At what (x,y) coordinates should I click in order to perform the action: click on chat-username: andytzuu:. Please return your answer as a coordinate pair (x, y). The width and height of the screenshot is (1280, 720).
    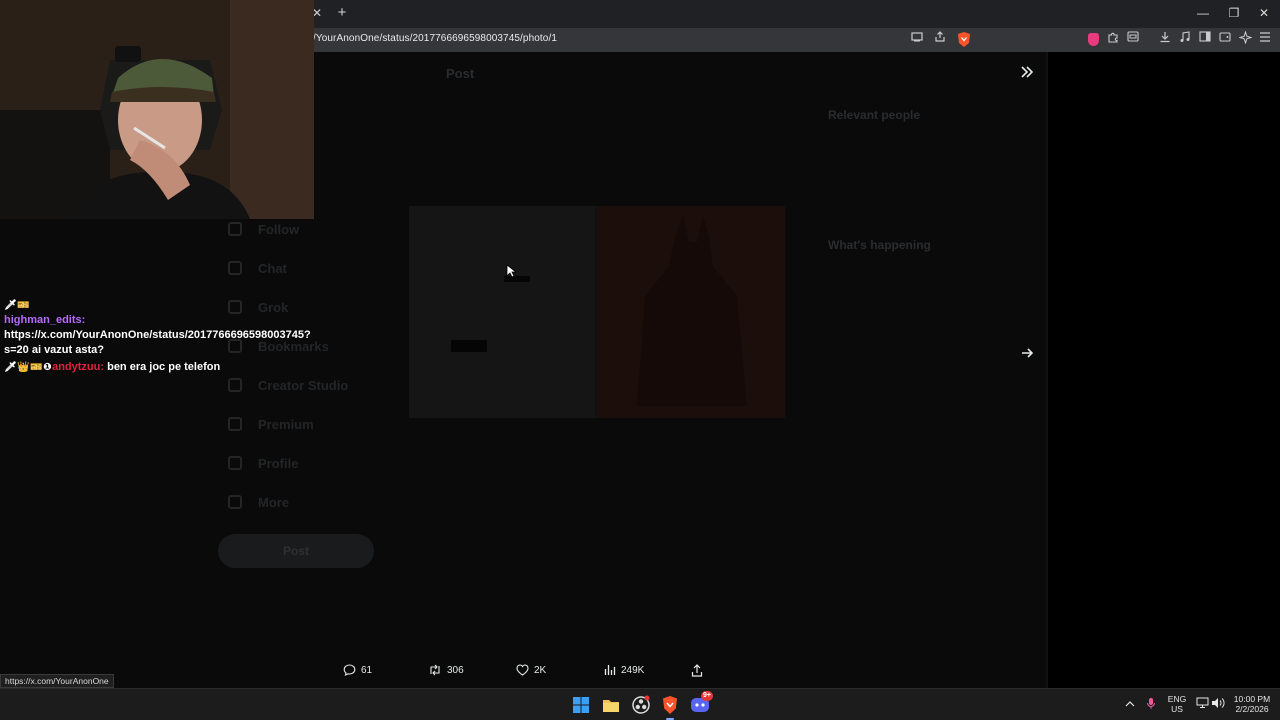
    Looking at the image, I should click on (78, 367).